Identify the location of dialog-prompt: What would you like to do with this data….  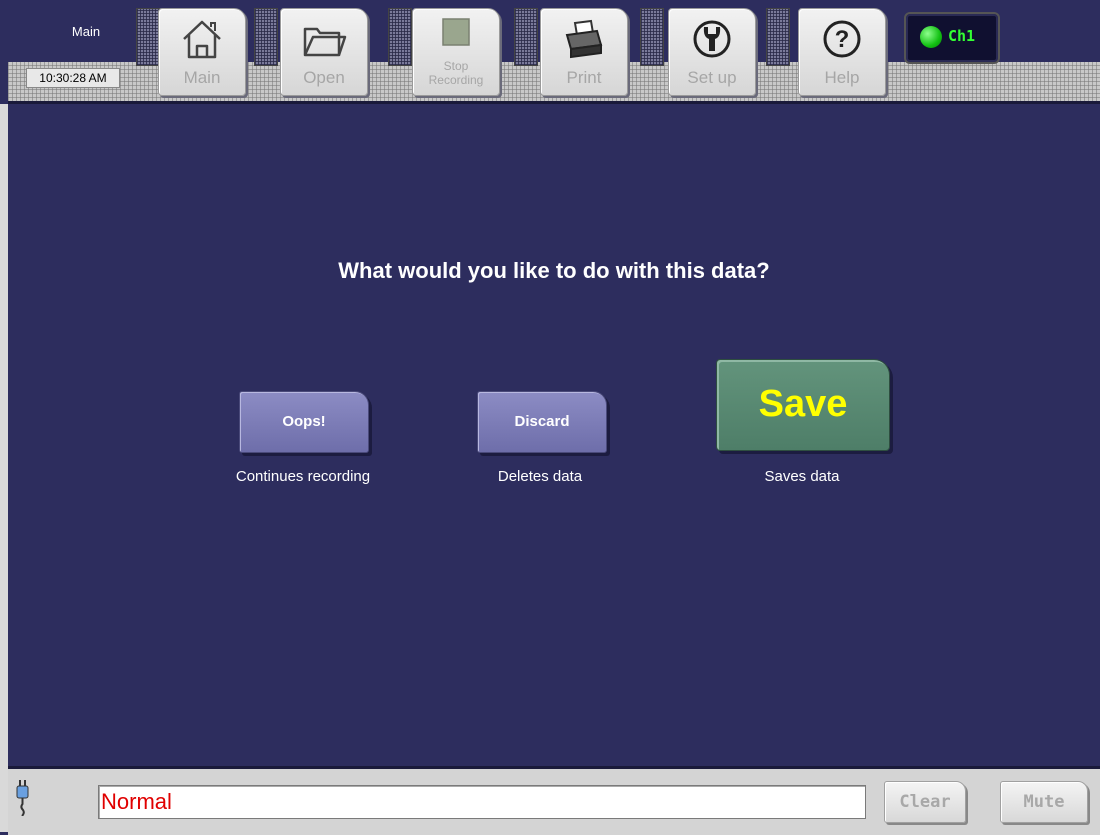
(554, 270).